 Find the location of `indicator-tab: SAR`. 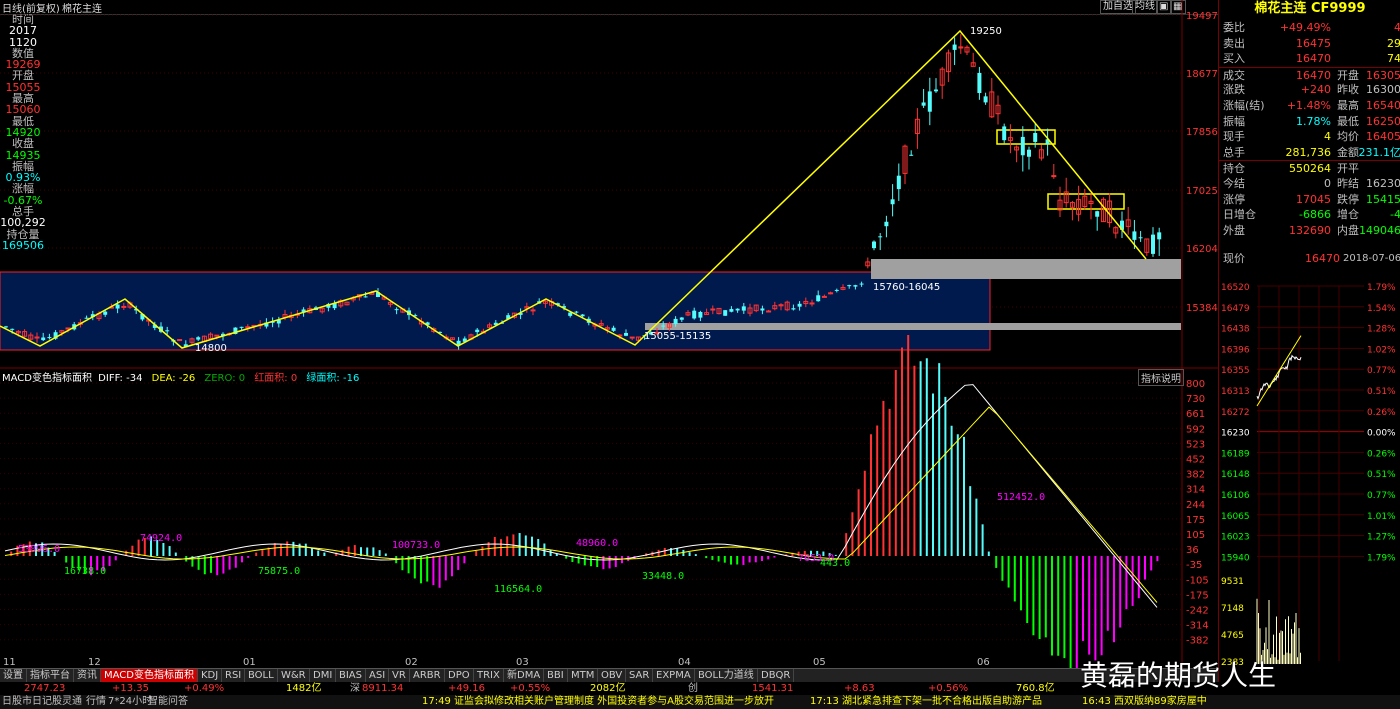

indicator-tab: SAR is located at coordinates (640, 675).